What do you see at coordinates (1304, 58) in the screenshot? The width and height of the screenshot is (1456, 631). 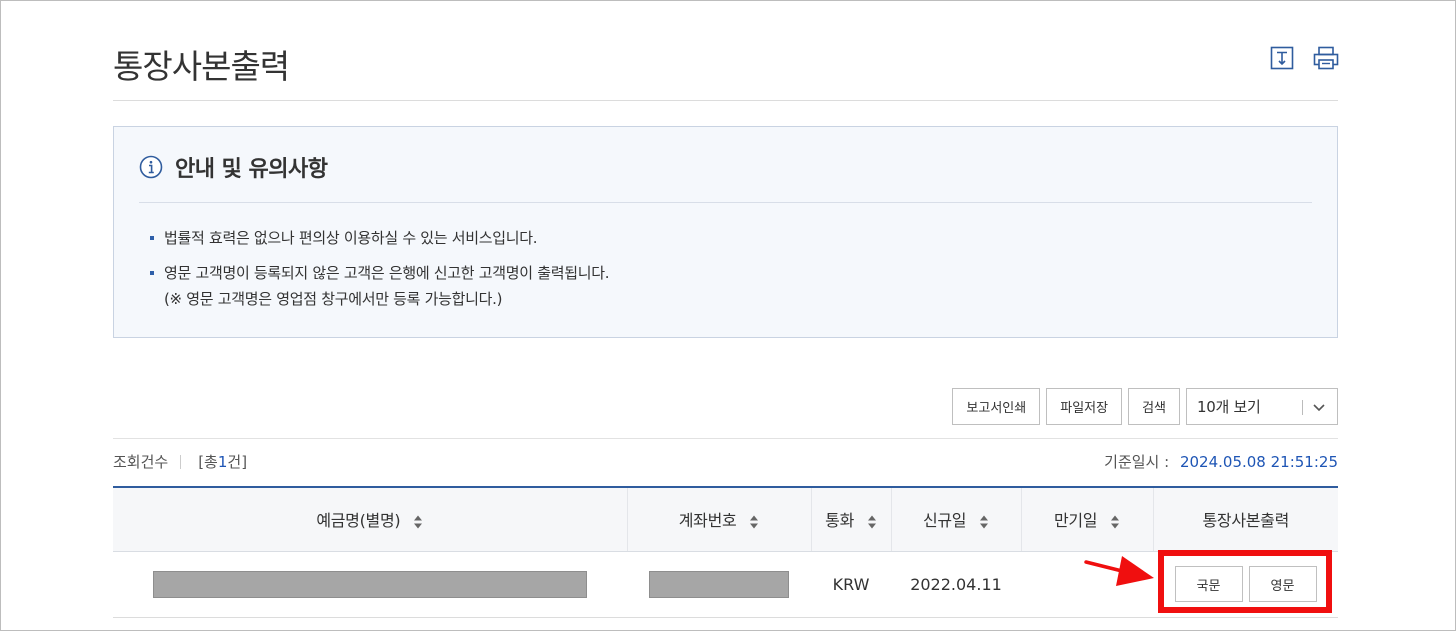 I see `top-icon-bar` at bounding box center [1304, 58].